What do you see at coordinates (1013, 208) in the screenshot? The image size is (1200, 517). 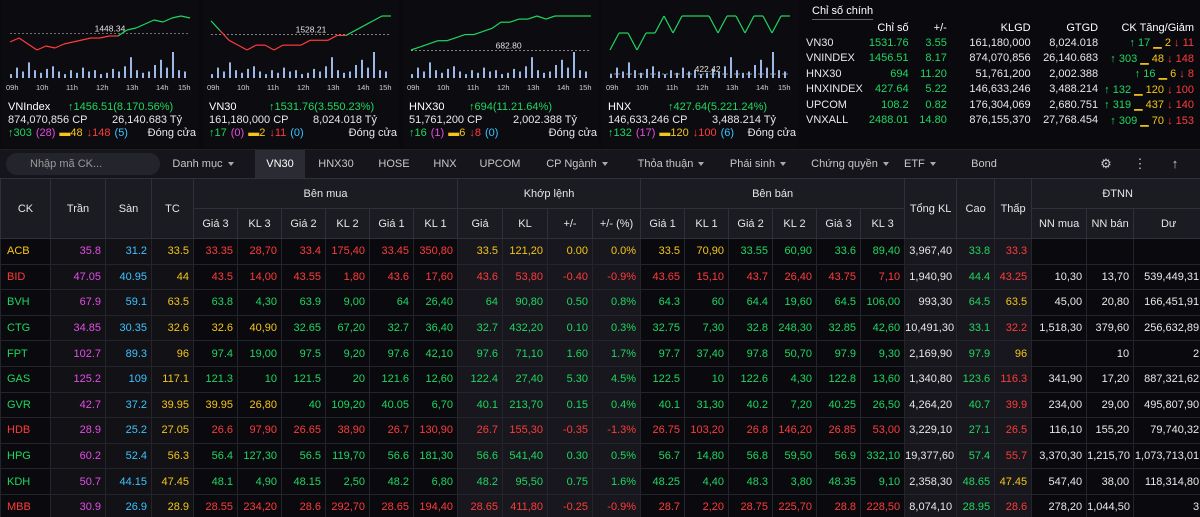 I see `header-low: Thấp` at bounding box center [1013, 208].